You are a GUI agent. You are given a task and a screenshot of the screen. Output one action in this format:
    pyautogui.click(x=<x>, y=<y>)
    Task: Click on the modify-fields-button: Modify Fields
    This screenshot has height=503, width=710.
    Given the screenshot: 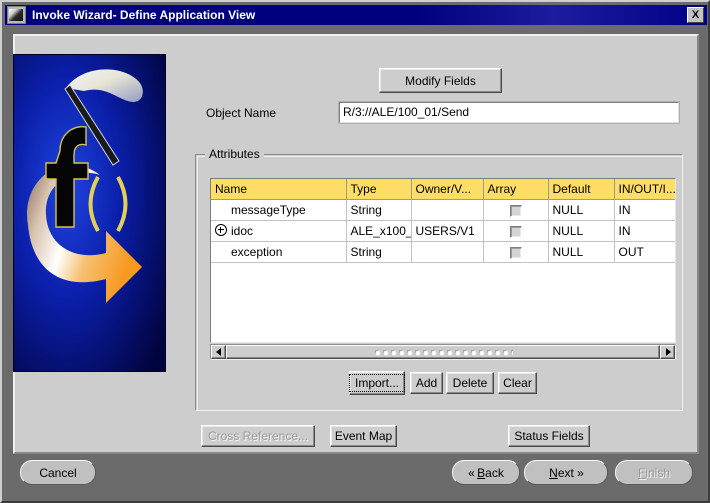 What is the action you would take?
    pyautogui.click(x=440, y=80)
    